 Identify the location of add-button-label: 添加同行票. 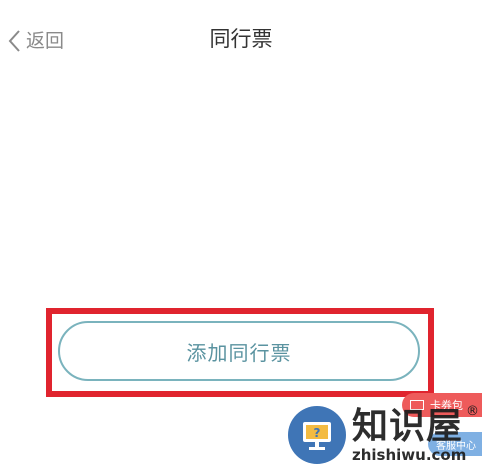
(239, 352).